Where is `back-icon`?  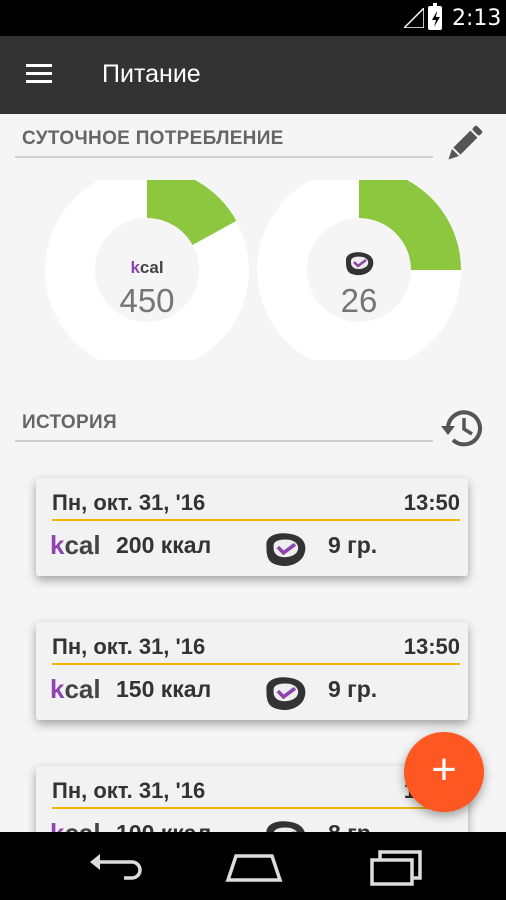 back-icon is located at coordinates (114, 866).